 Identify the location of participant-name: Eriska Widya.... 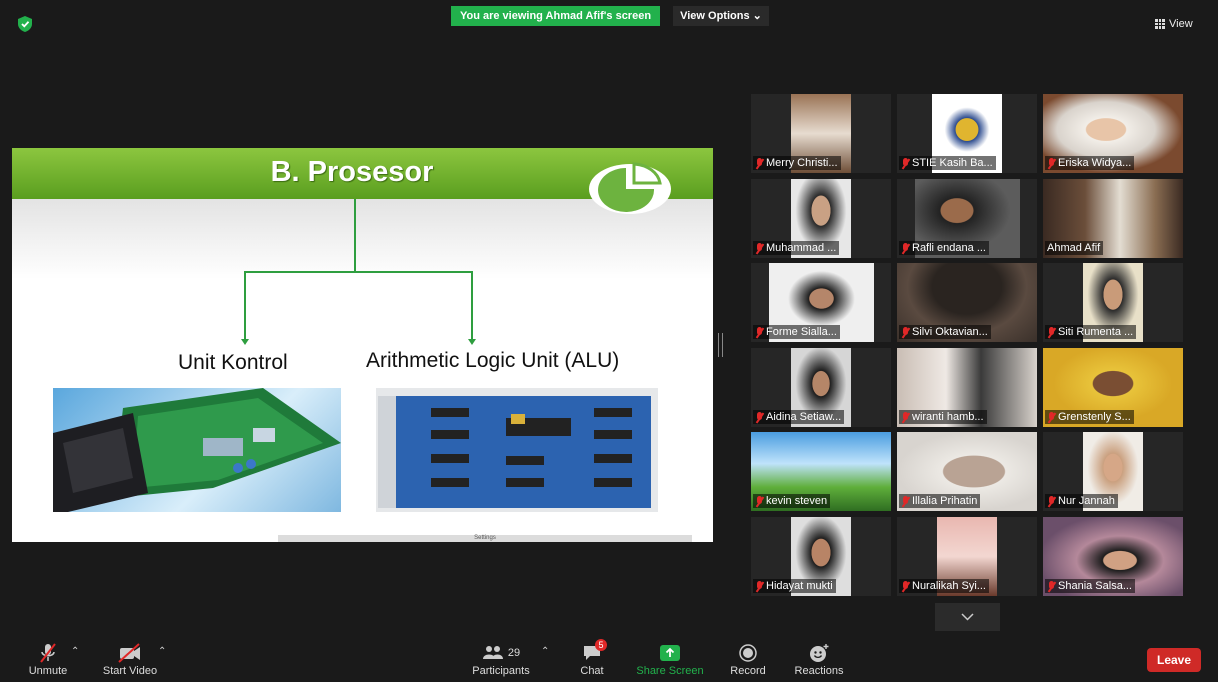
(1095, 163).